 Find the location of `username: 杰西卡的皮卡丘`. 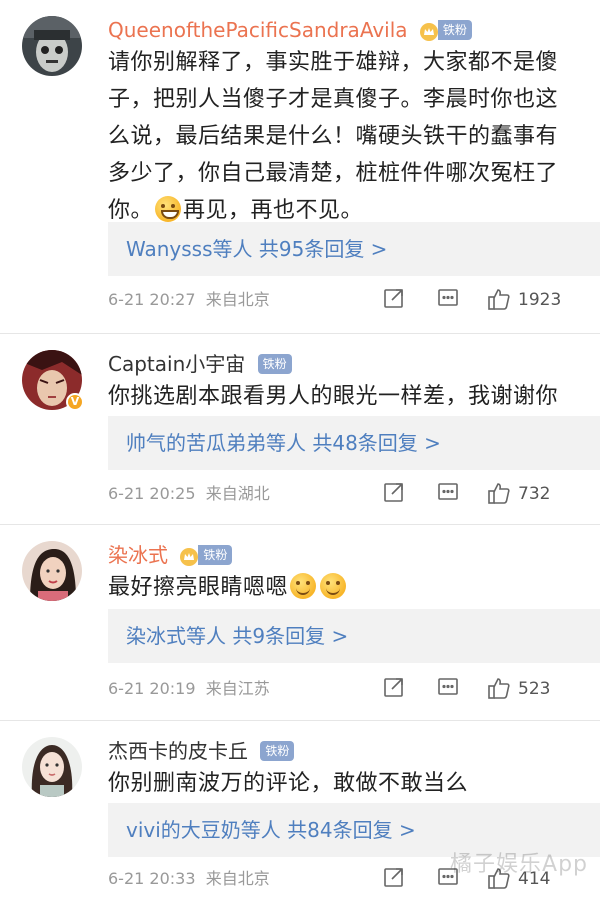

username: 杰西卡的皮卡丘 is located at coordinates (178, 751).